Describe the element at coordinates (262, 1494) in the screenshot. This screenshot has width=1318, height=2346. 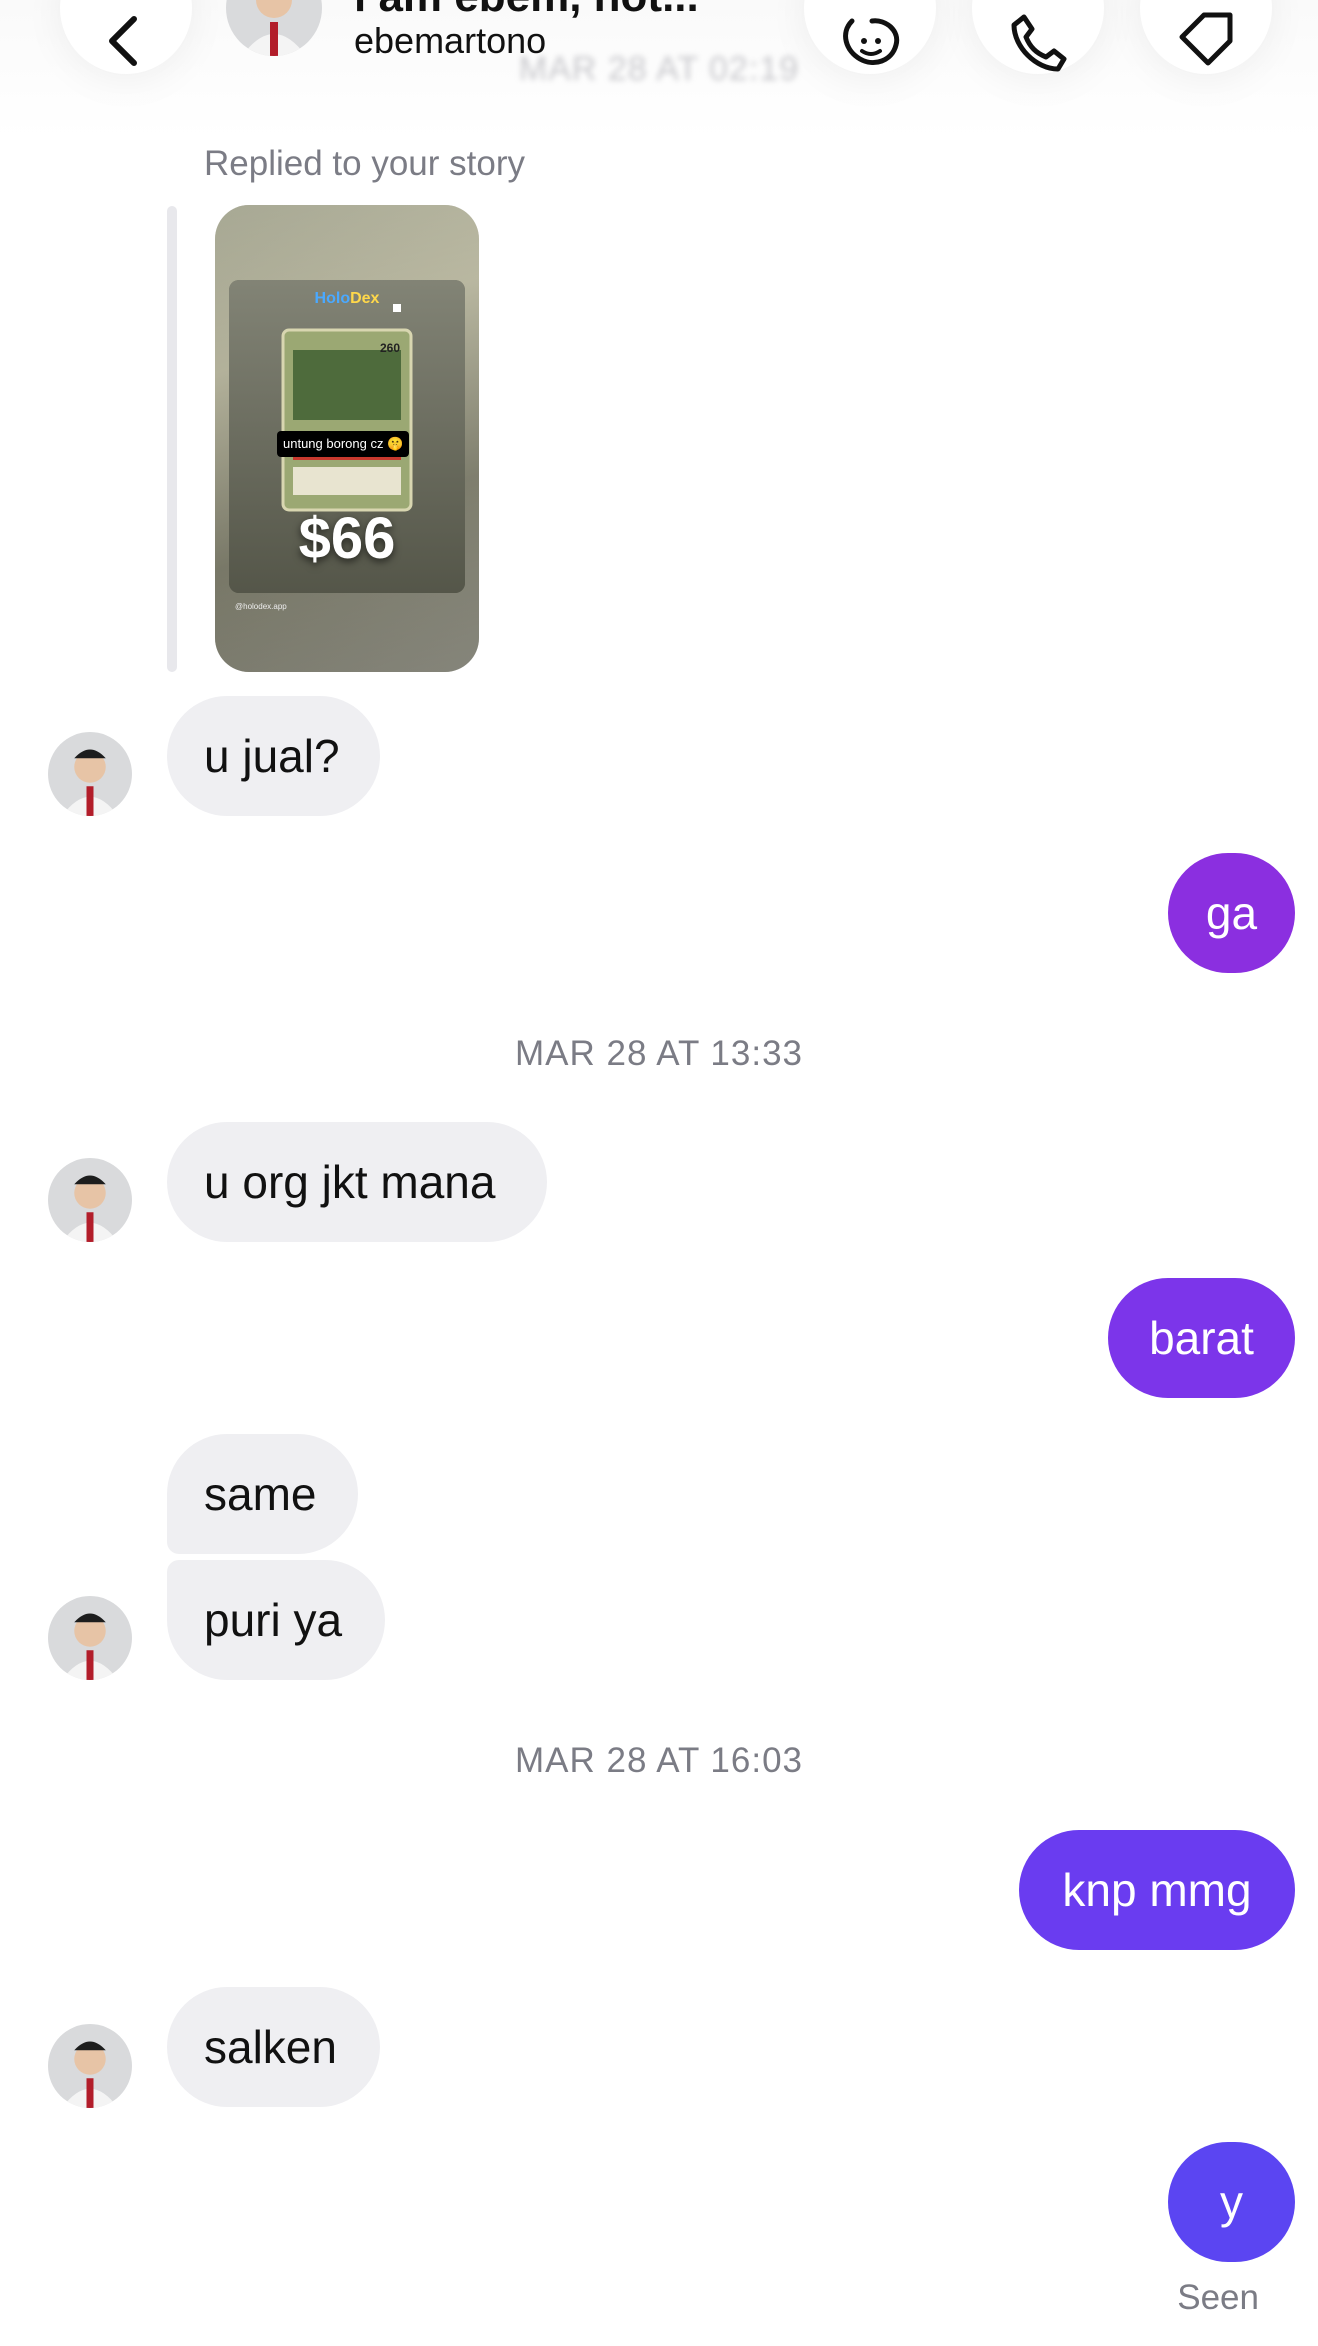
I see `message-bubble-incoming: same` at that location.